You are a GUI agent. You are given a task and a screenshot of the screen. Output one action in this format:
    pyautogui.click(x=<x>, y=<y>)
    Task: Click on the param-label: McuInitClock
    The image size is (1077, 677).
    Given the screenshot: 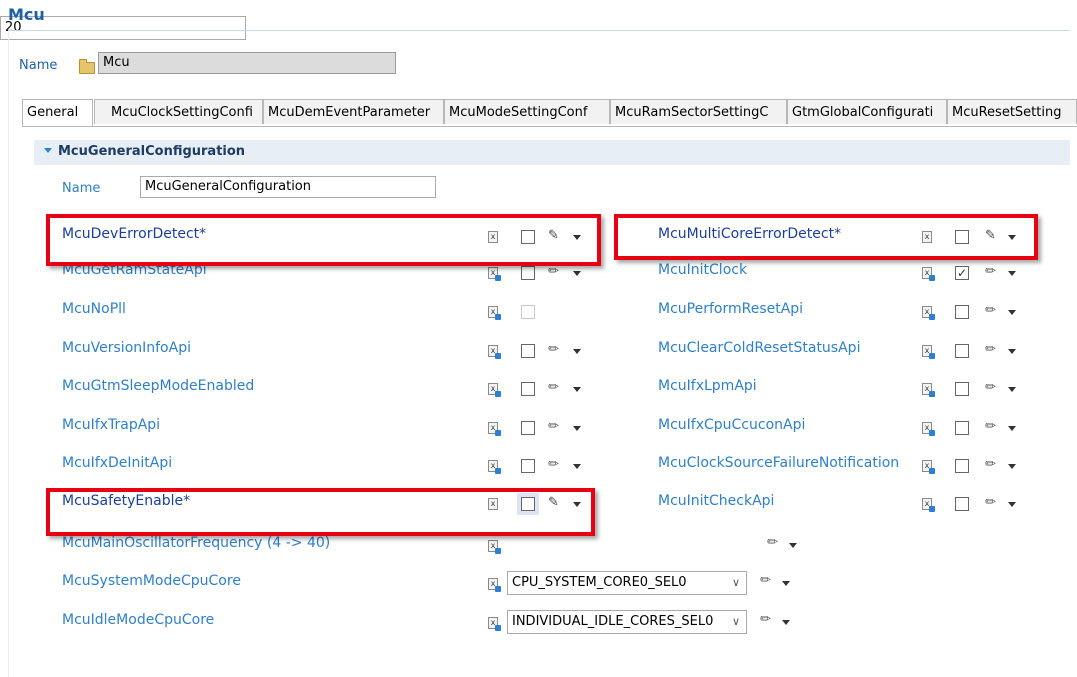 What is the action you would take?
    pyautogui.click(x=703, y=270)
    